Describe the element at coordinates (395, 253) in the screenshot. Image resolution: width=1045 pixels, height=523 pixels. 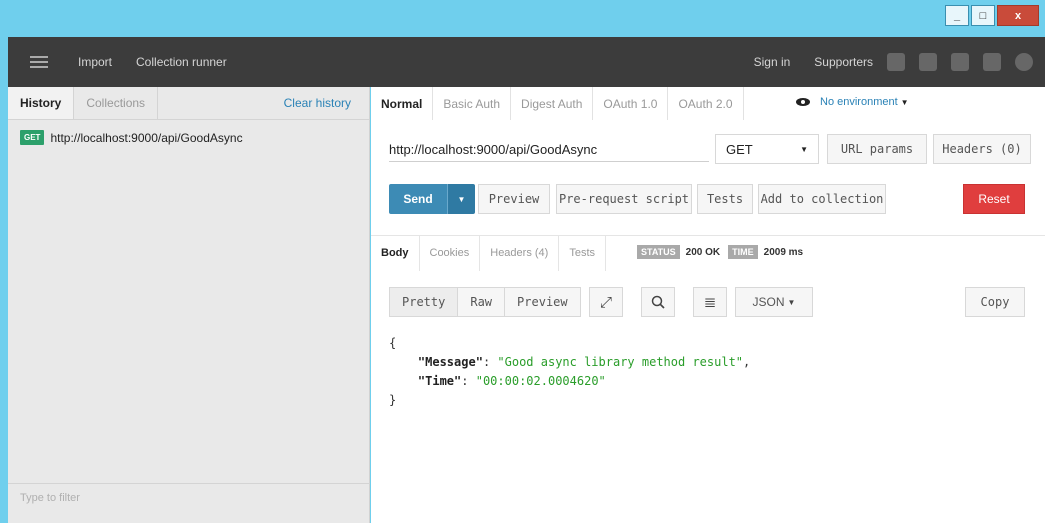
I see `tab-body: Body` at that location.